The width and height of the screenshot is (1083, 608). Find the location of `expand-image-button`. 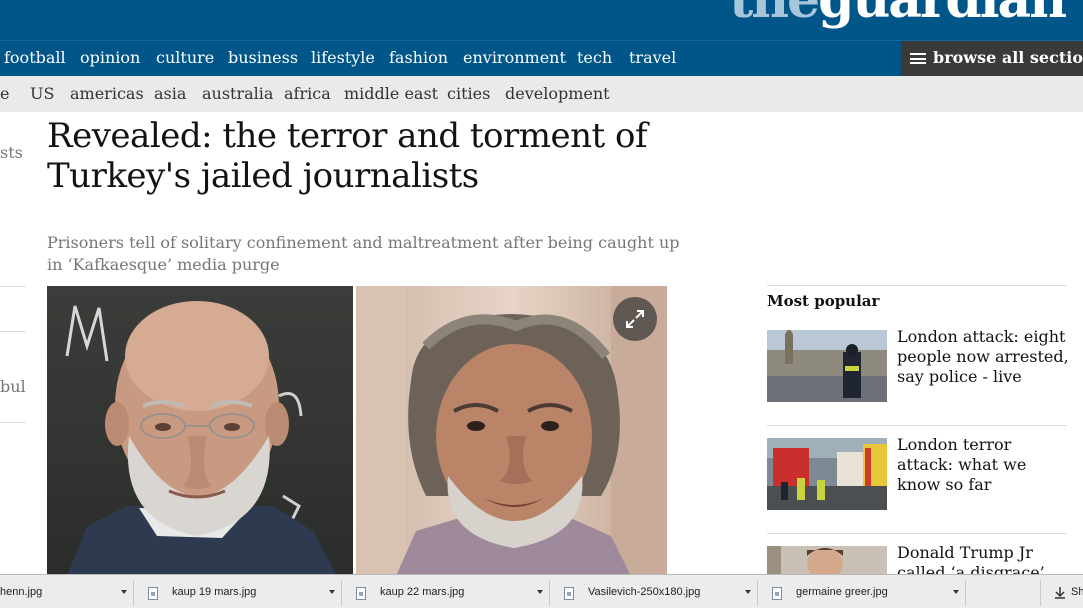

expand-image-button is located at coordinates (635, 319).